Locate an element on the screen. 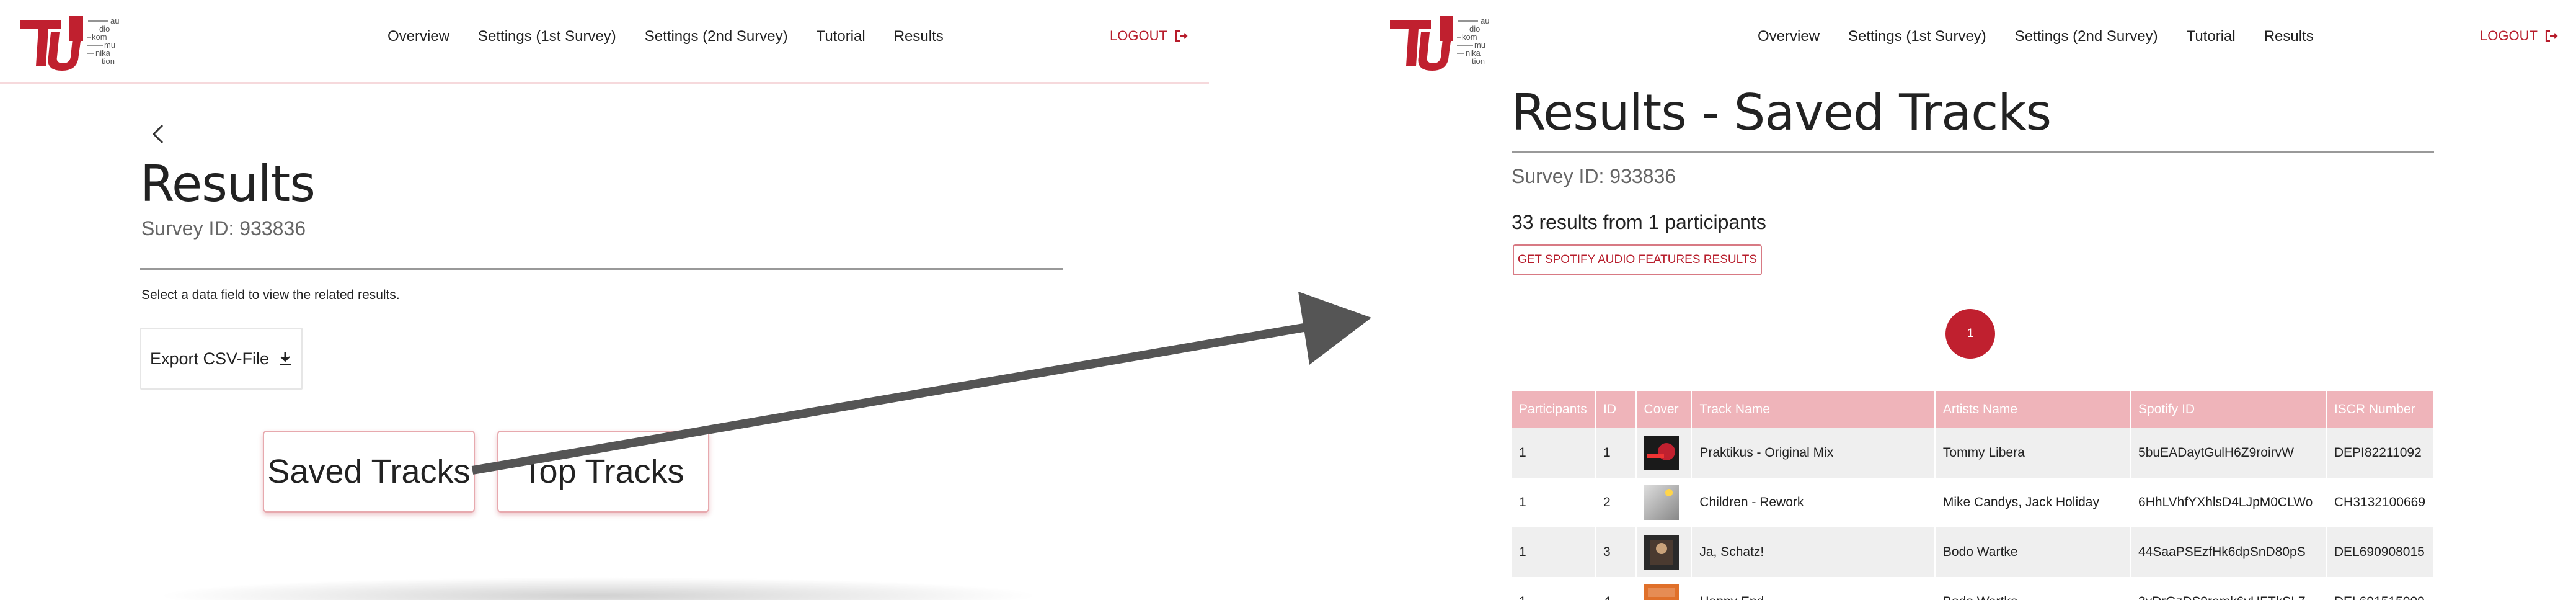  col-track-name: Track Name is located at coordinates (1813, 409).